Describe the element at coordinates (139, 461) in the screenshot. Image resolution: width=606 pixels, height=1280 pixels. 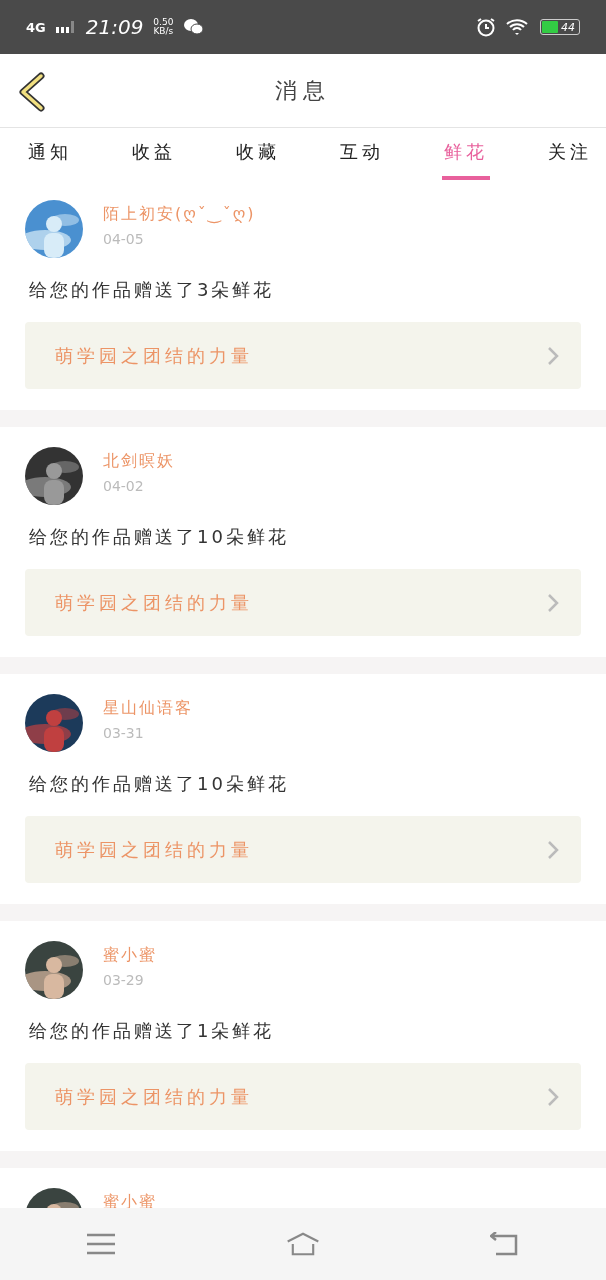
I see `sender-name: 北剑暝妖` at that location.